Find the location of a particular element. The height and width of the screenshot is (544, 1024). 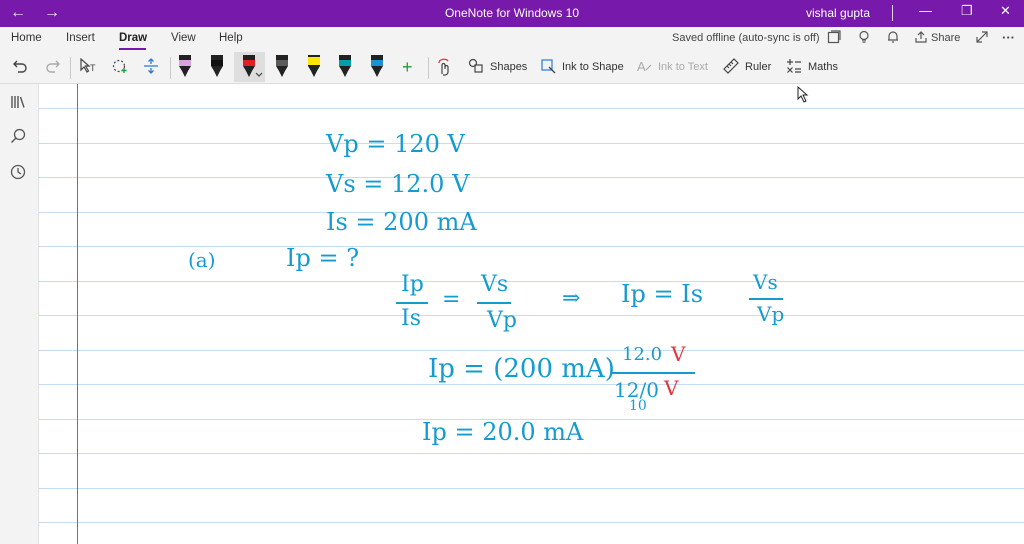

sync-status: Saved offline (auto-sync is off) is located at coordinates (746, 38).